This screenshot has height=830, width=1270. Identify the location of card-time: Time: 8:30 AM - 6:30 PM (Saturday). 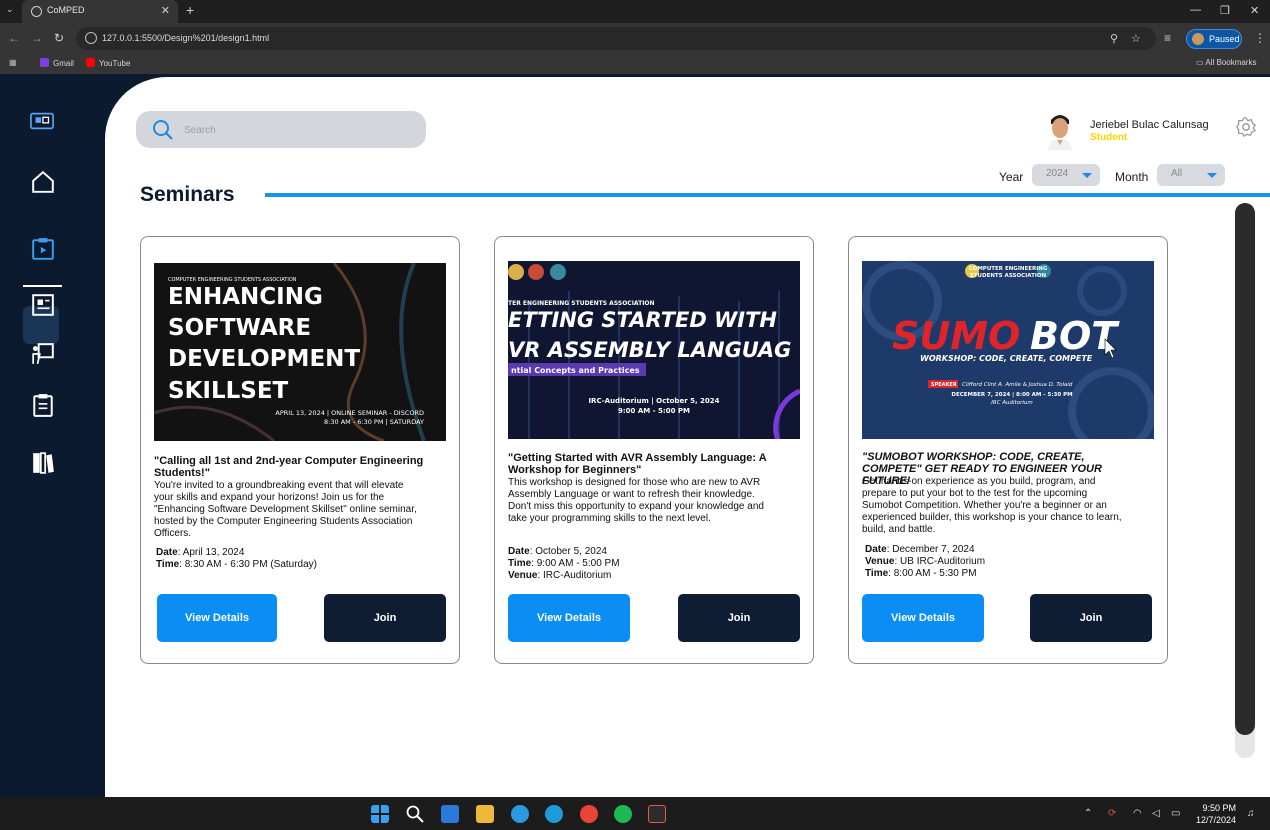
(236, 565).